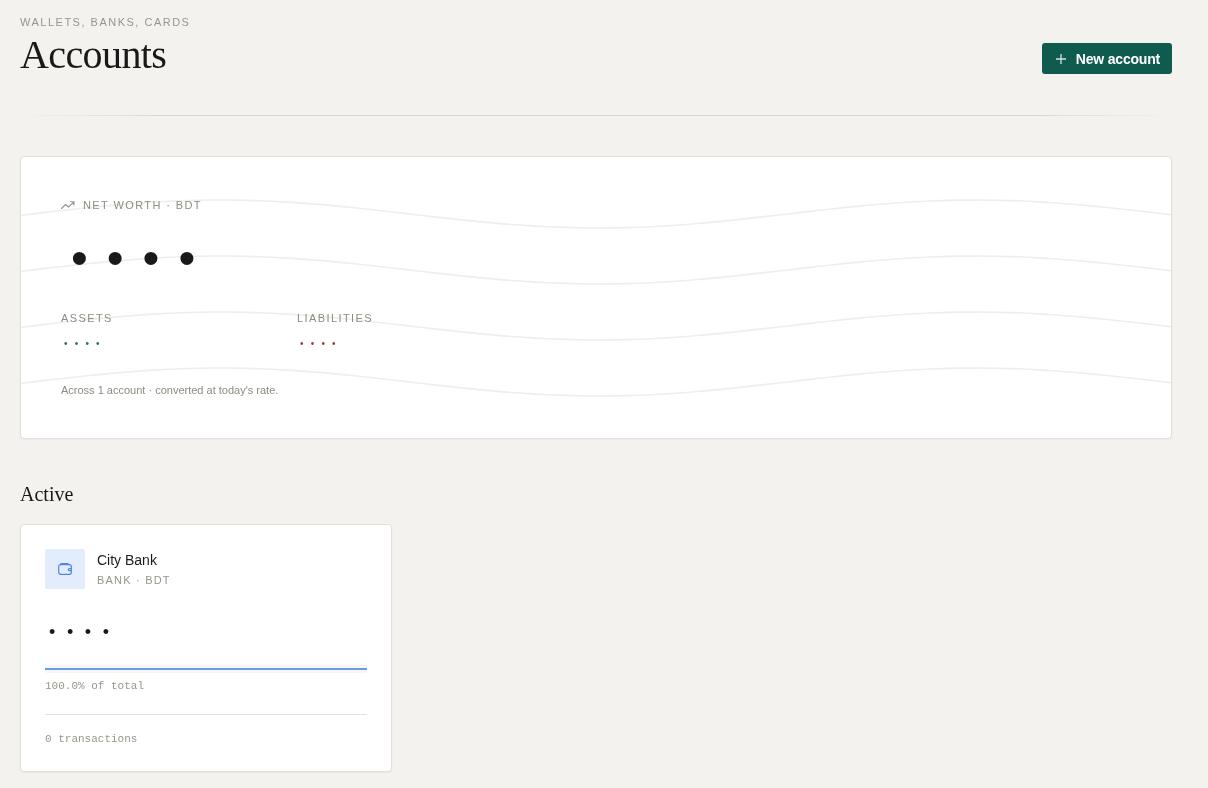 This screenshot has height=788, width=1208. Describe the element at coordinates (170, 390) in the screenshot. I see `net-worth-note: Across 1 account · converted at today's rate.` at that location.